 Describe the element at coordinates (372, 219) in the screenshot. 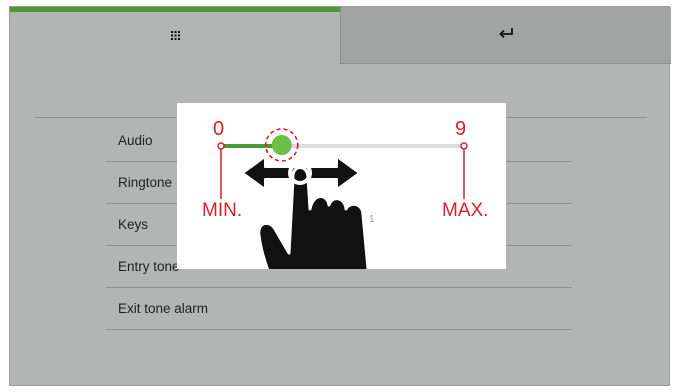

I see `obscured-text: 1` at that location.